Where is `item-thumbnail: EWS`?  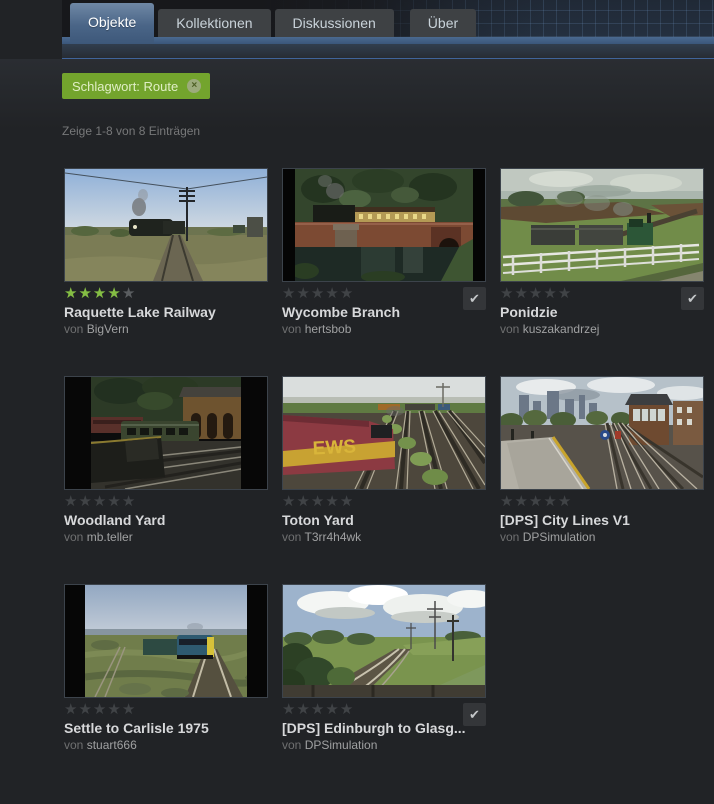 item-thumbnail: EWS is located at coordinates (384, 433).